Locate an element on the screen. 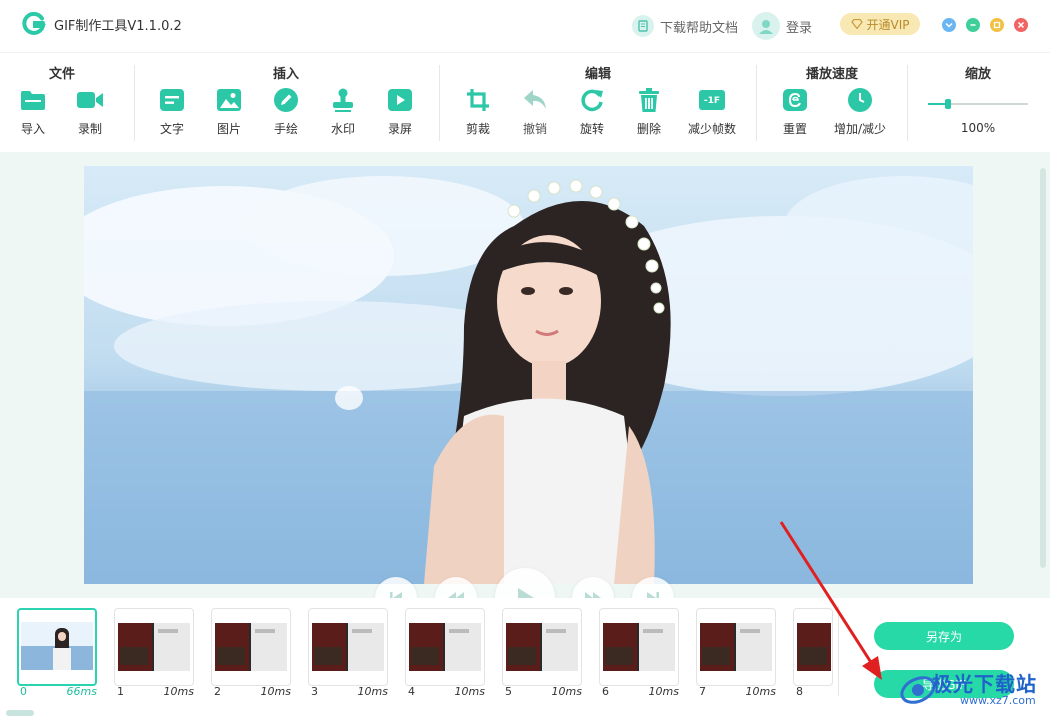  speed-reset-button: 重置 is located at coordinates (795, 112).